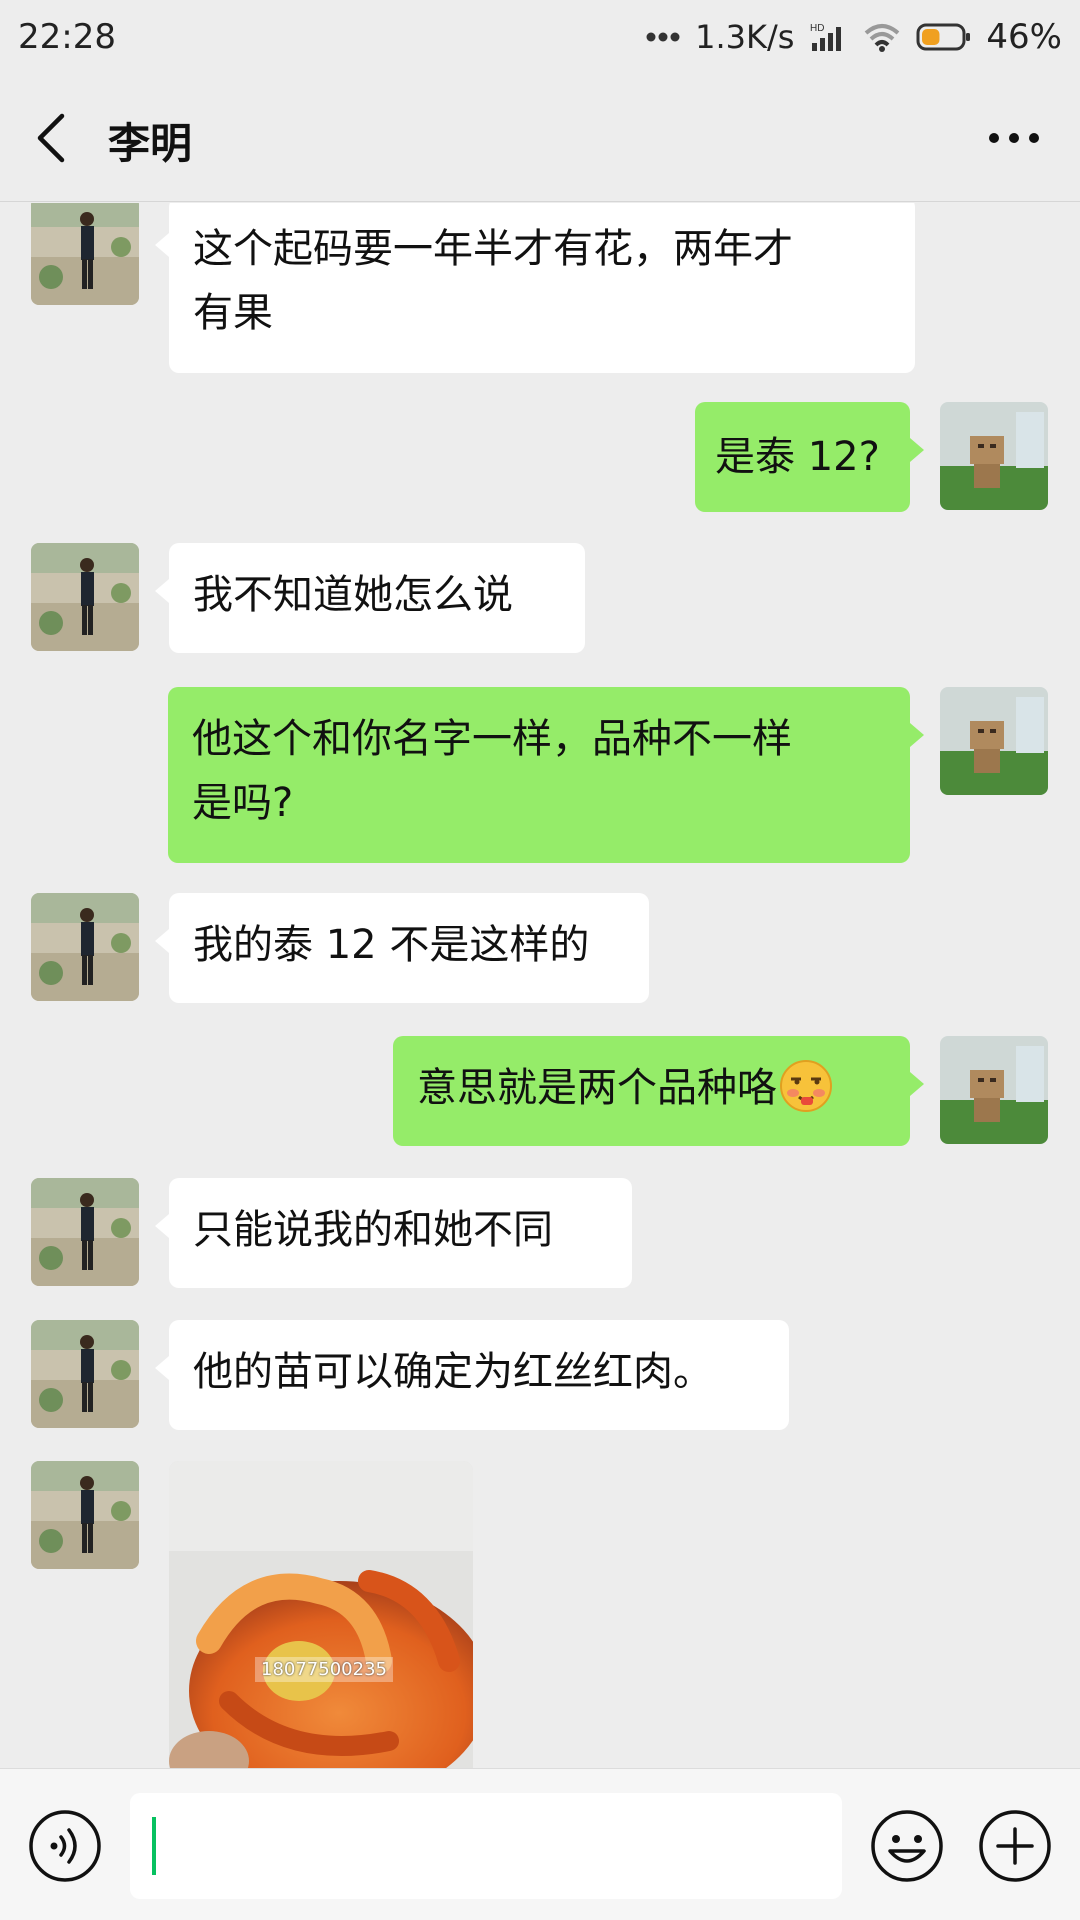 This screenshot has width=1080, height=1920. Describe the element at coordinates (853, 37) in the screenshot. I see `status-icons: 1.3K/s HD 46%` at that location.